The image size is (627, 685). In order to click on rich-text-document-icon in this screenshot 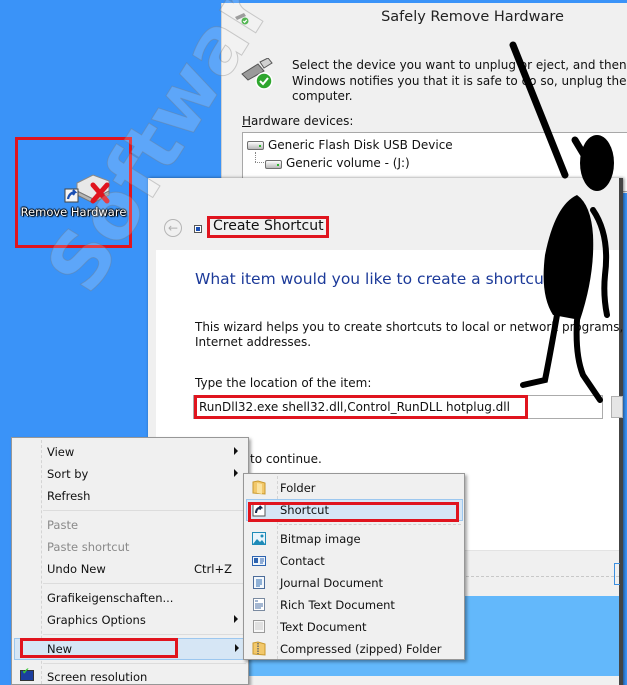, I will do `click(259, 604)`.